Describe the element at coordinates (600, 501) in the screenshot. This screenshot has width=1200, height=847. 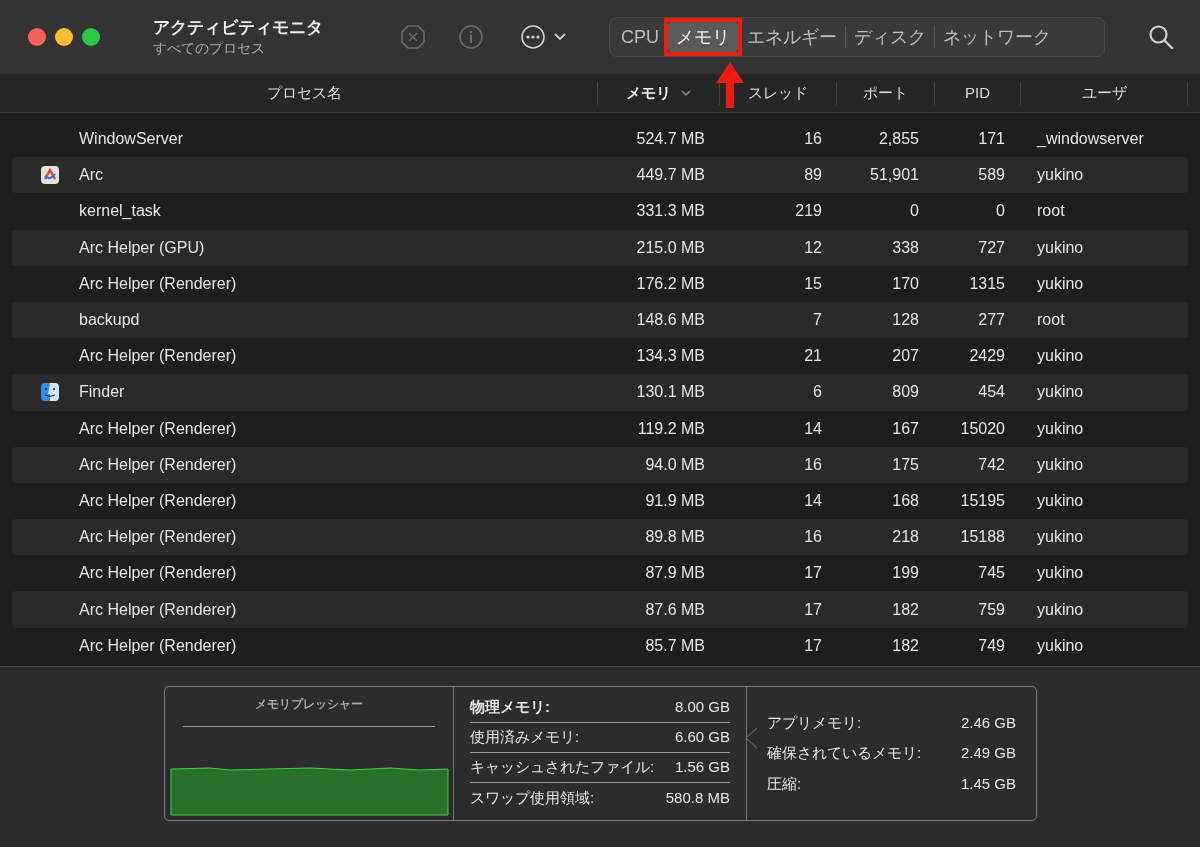
I see `table-row: Arc Helper (Renderer) 91.9 MB 14 168 15195 yukino` at that location.